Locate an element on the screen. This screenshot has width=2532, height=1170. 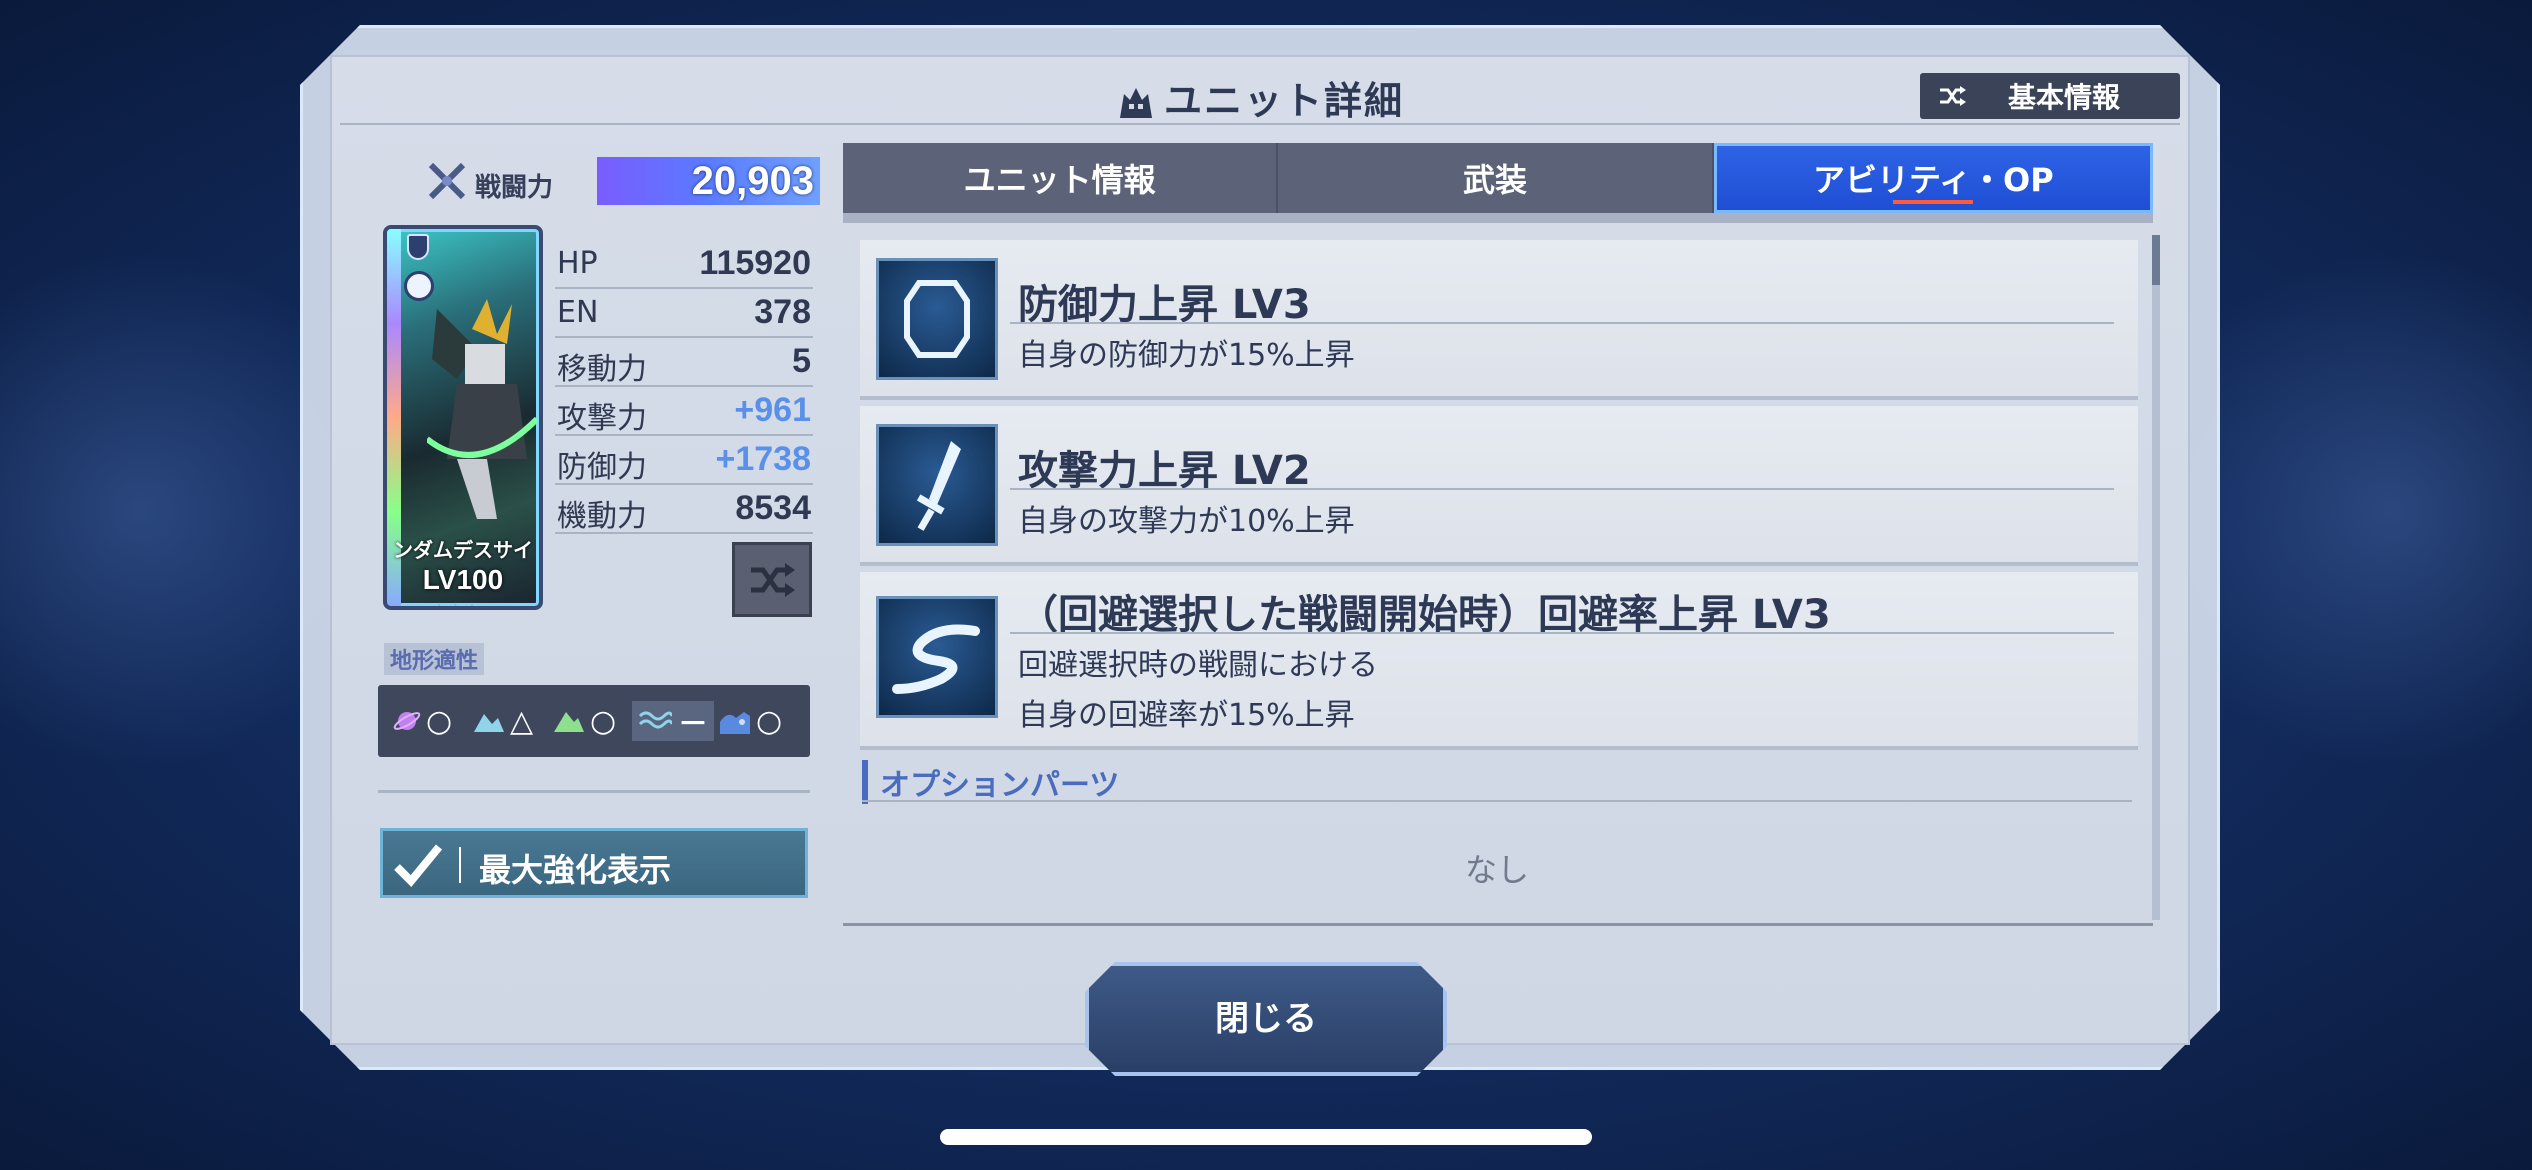
stat-label: EN is located at coordinates (578, 312).